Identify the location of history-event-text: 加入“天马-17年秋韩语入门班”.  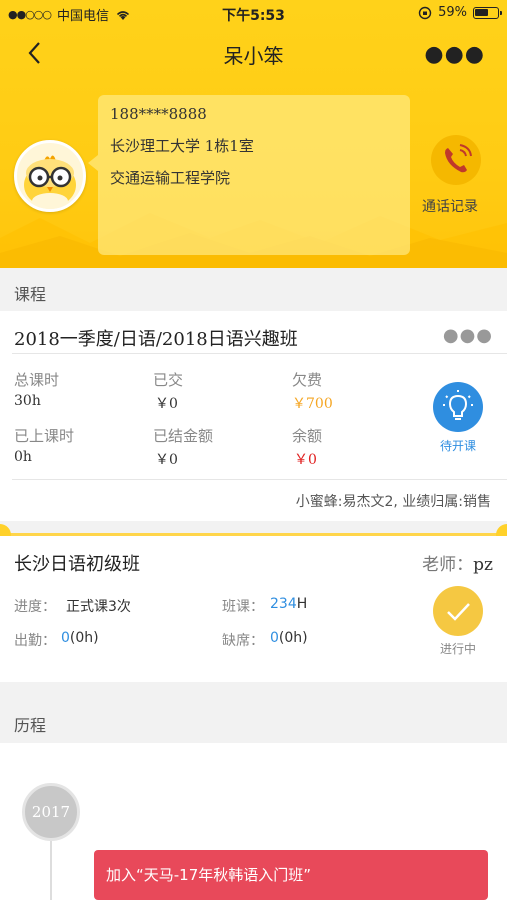
(209, 875).